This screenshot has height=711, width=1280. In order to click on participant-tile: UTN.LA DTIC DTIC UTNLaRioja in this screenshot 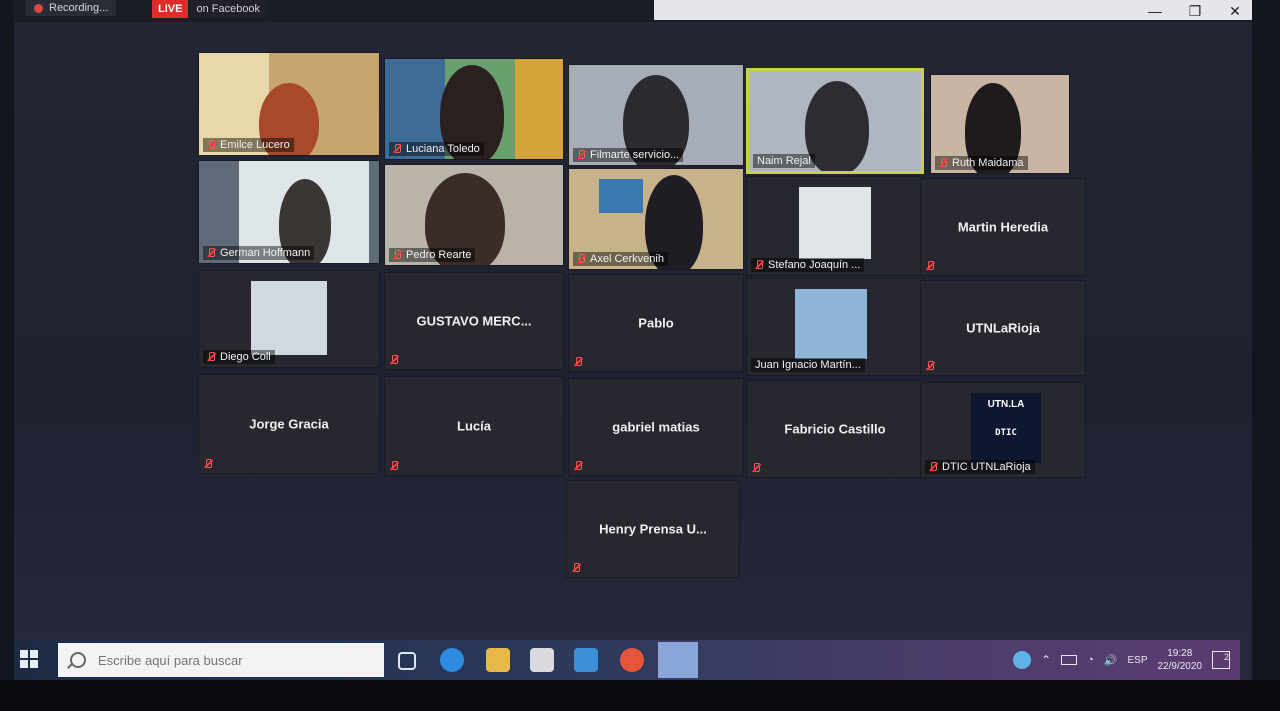, I will do `click(1003, 430)`.